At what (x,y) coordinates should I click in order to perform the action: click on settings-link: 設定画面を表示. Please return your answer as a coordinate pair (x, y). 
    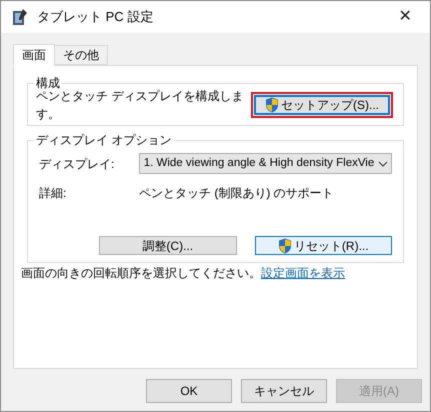
    Looking at the image, I should click on (303, 273).